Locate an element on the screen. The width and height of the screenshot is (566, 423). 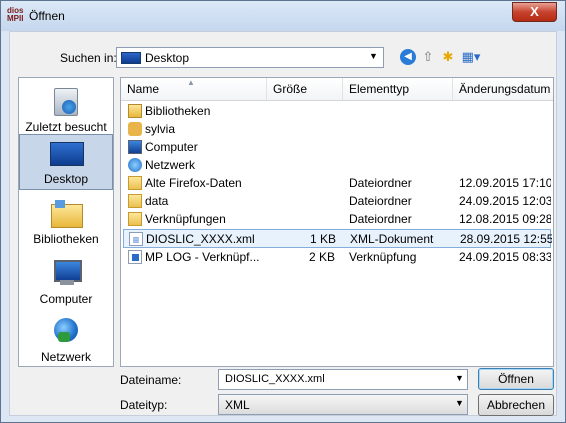
file-size: 1 KB is located at coordinates (322, 239).